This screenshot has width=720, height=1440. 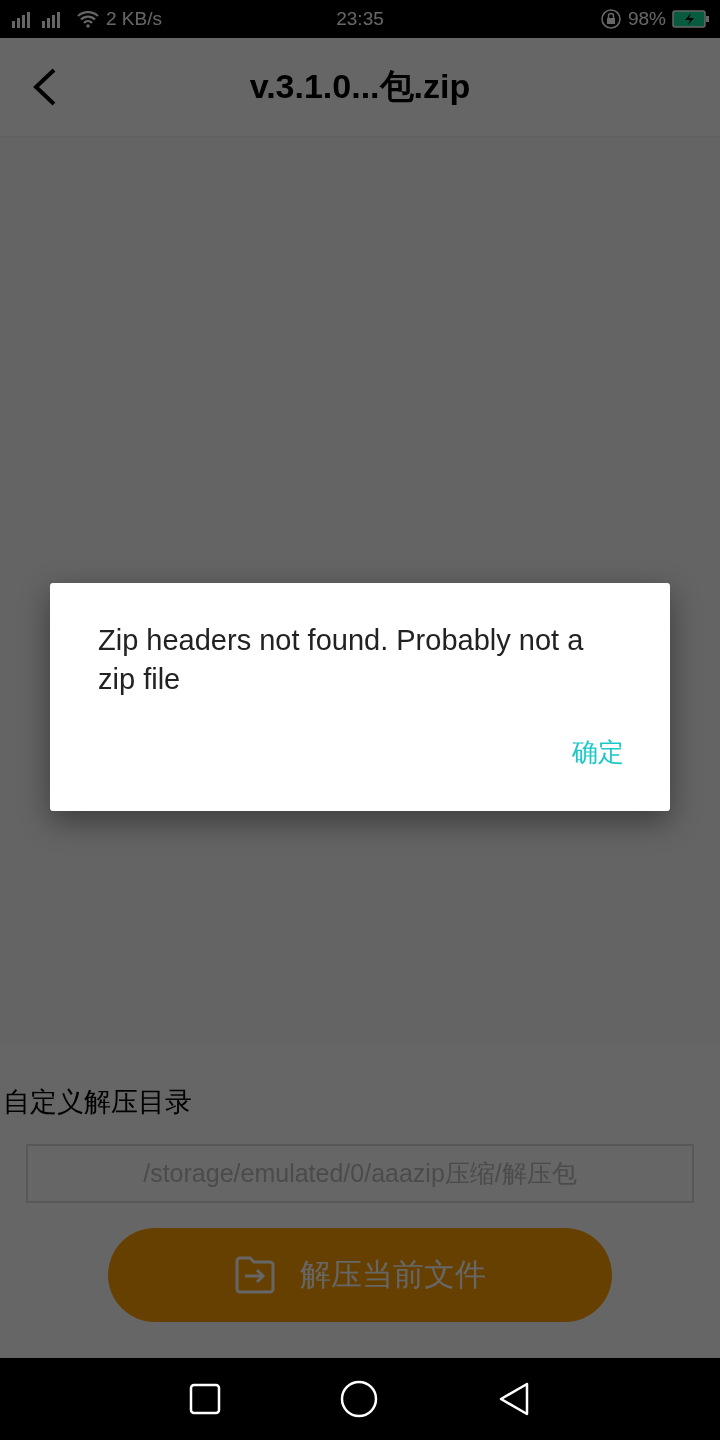 What do you see at coordinates (598, 752) in the screenshot?
I see `confirm-button: 确定` at bounding box center [598, 752].